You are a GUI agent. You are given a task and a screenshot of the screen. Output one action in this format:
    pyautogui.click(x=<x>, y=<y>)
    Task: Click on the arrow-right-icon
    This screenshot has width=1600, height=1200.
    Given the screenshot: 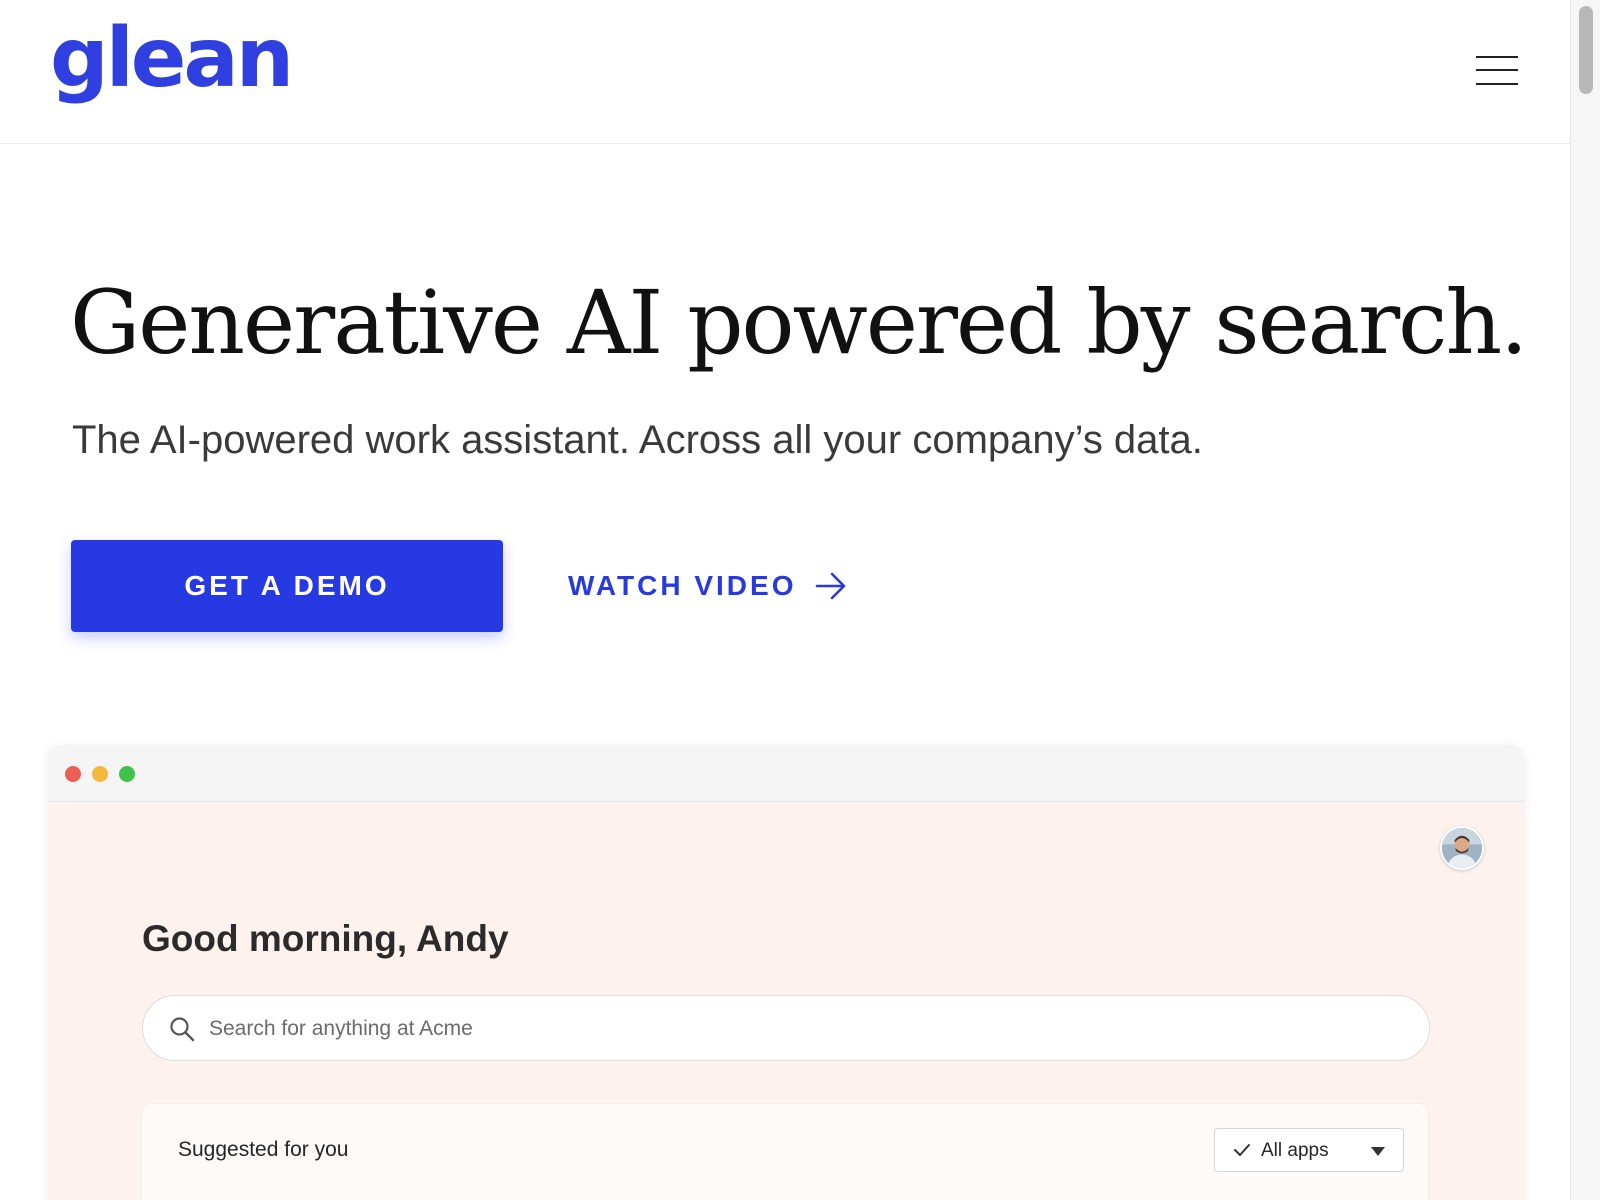 What is the action you would take?
    pyautogui.click(x=831, y=586)
    